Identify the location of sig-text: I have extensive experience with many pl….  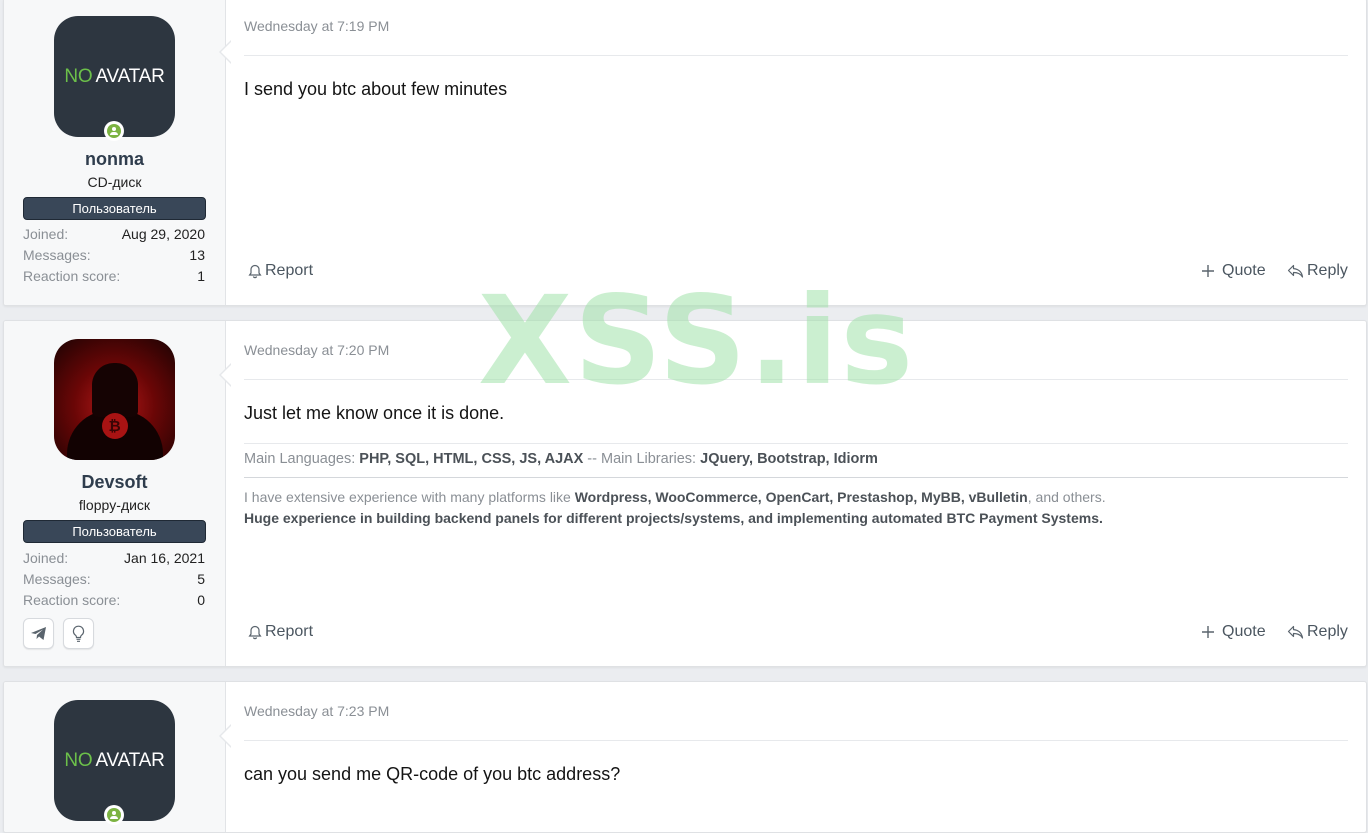
(409, 497).